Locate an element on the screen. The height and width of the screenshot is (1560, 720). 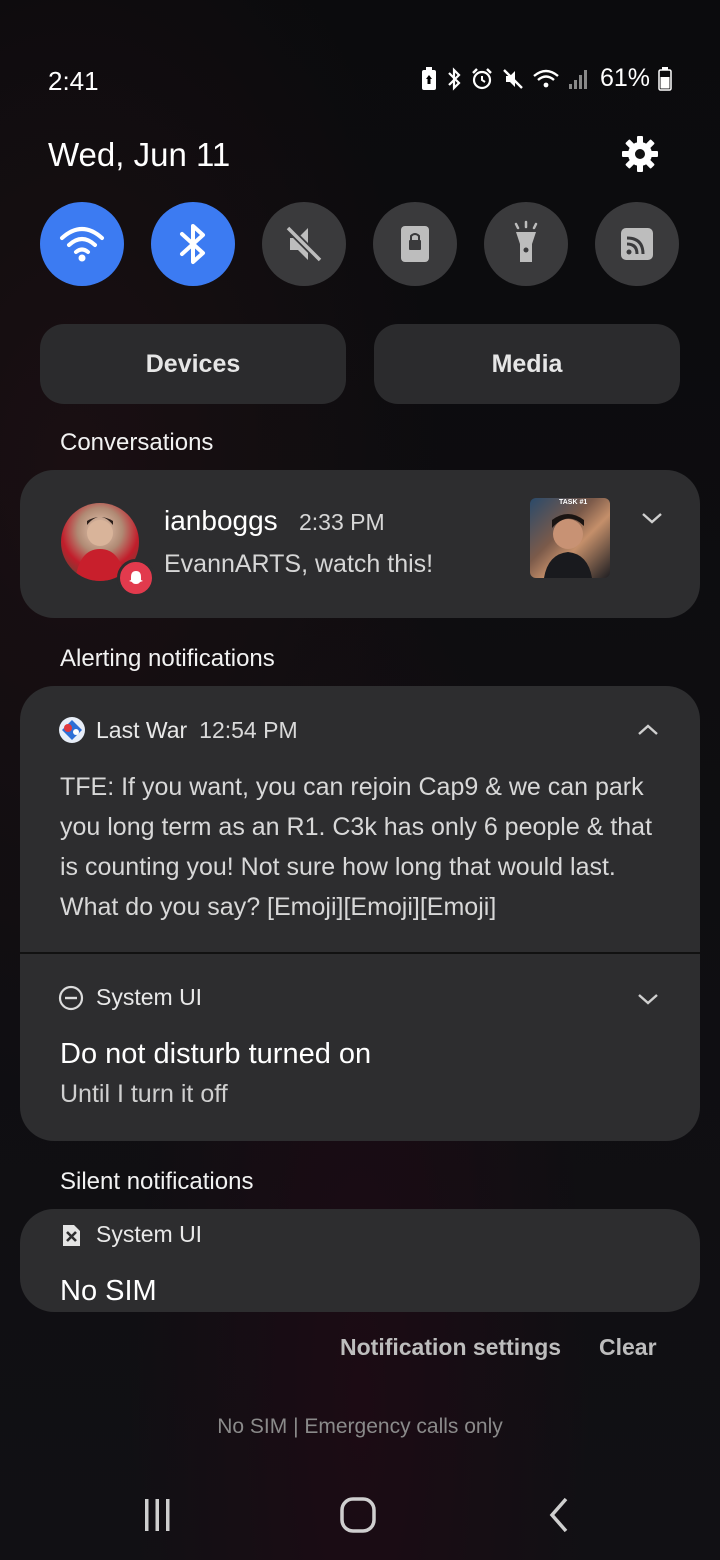
flashlight-toggle is located at coordinates (526, 244).